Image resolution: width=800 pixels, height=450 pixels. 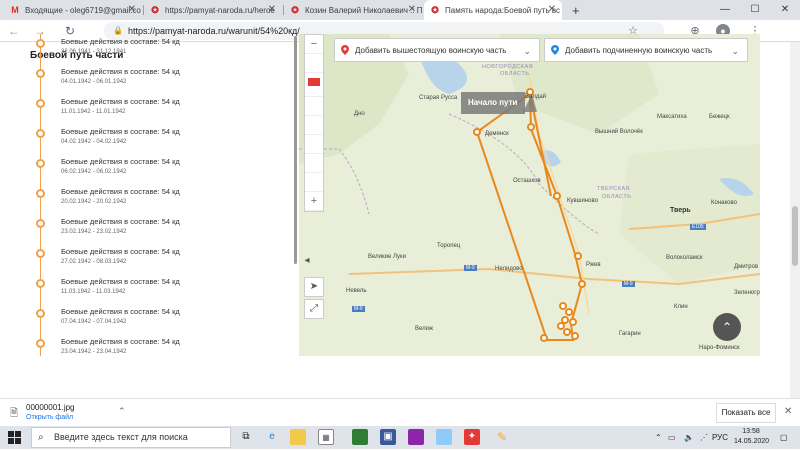 I want to click on file-icon: 🗎, so click(x=14, y=413).